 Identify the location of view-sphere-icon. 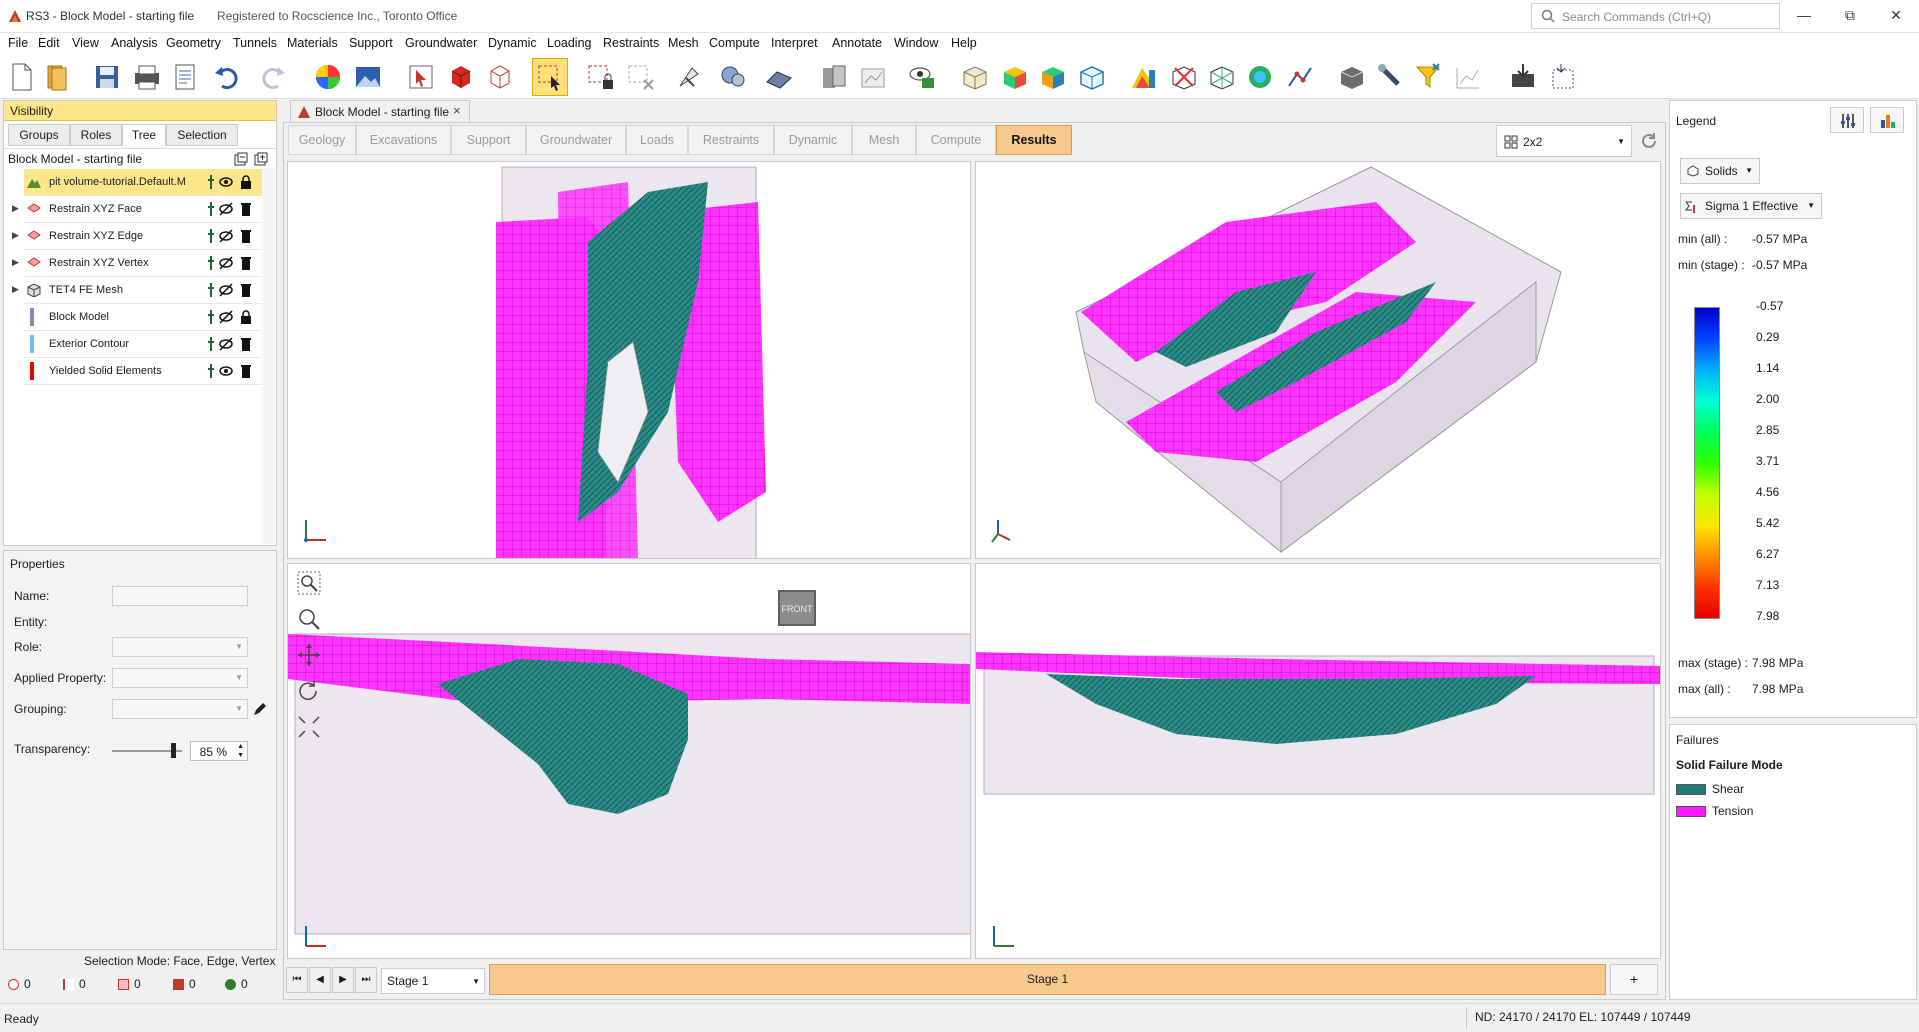
(733, 77).